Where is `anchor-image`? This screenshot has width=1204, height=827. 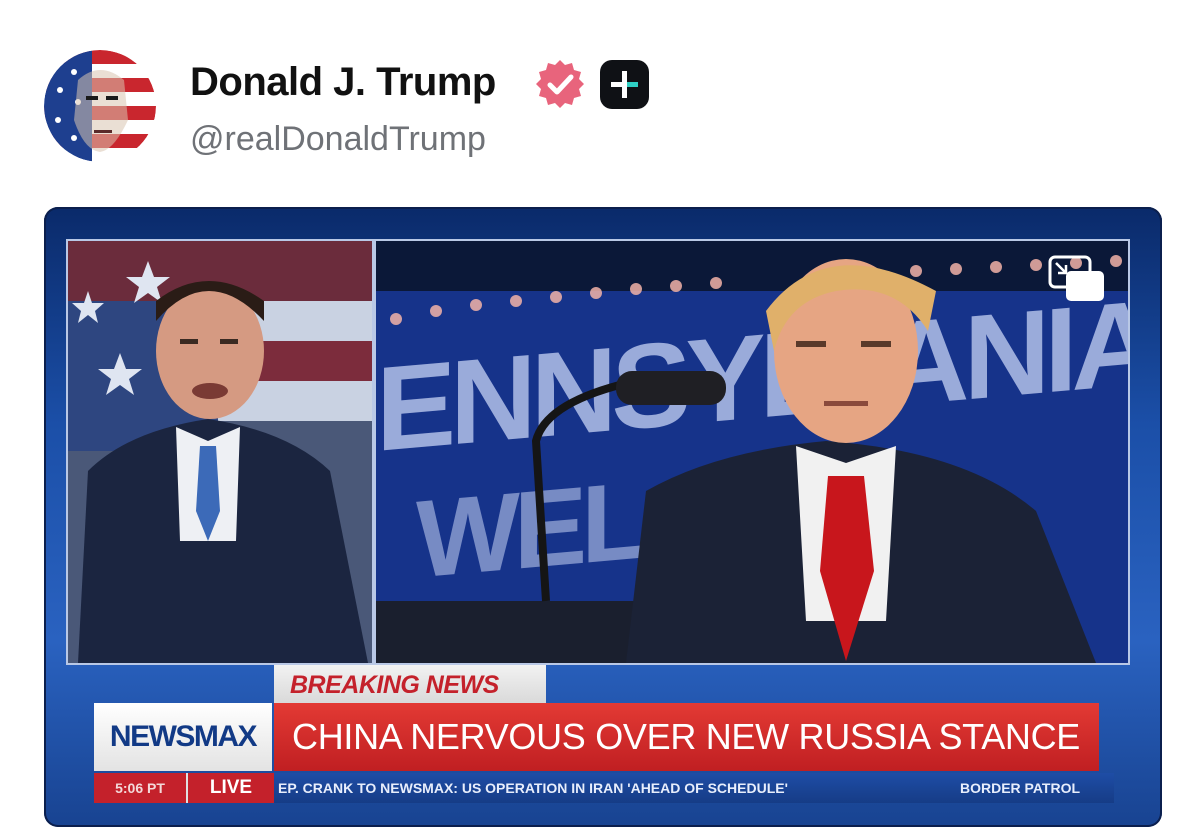
anchor-image is located at coordinates (220, 452).